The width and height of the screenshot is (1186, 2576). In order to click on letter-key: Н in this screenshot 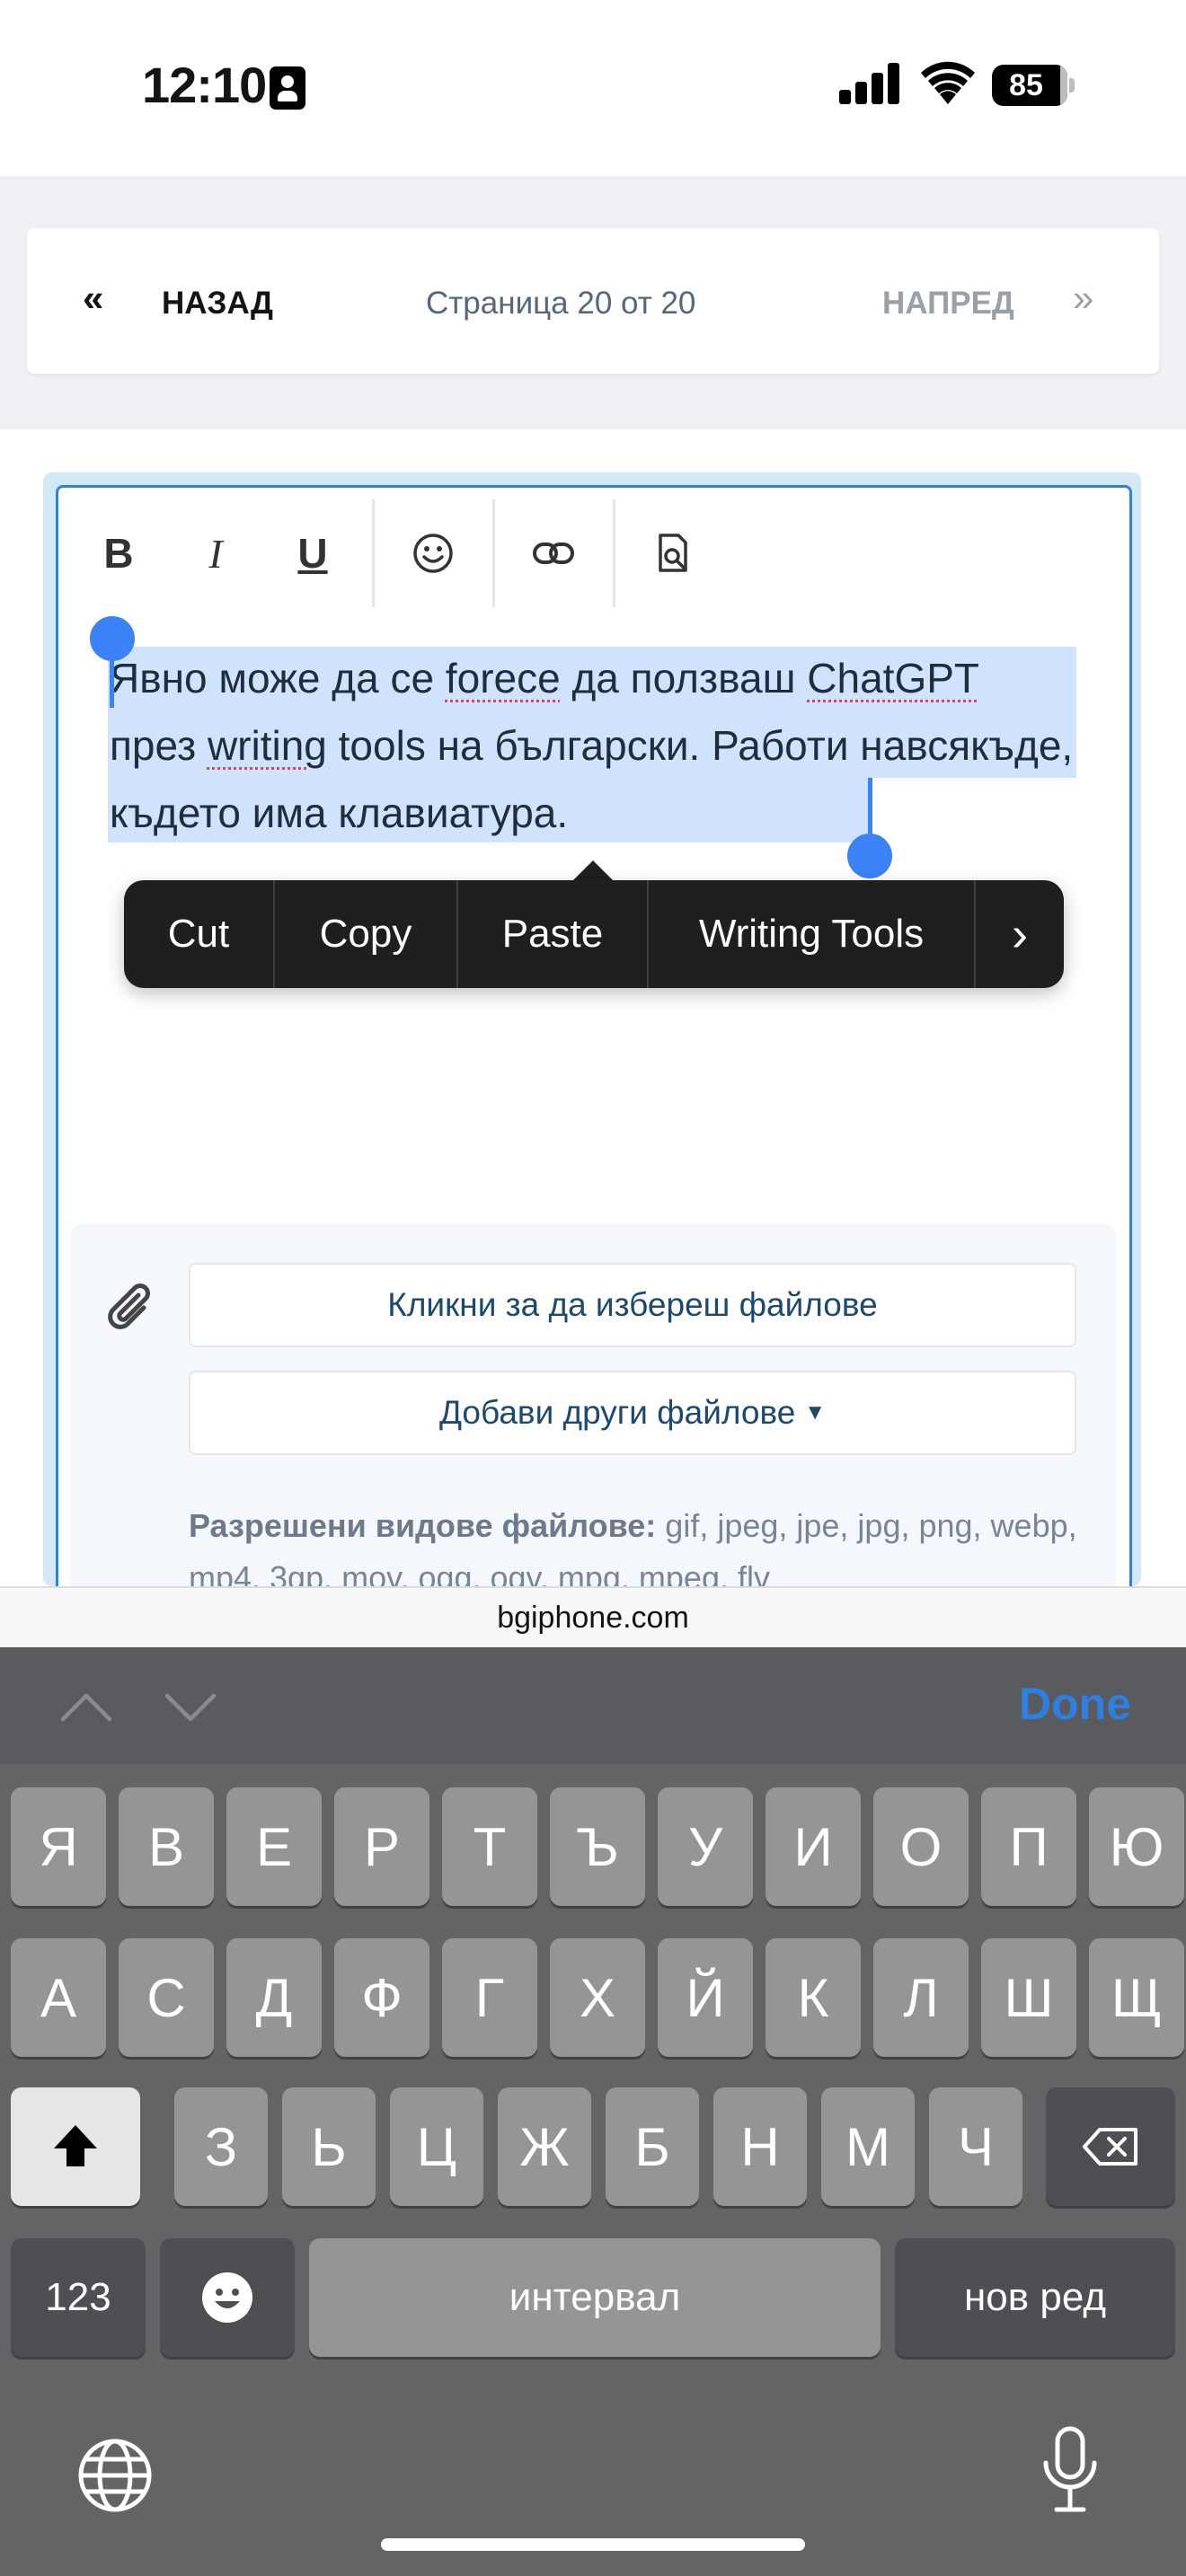, I will do `click(760, 2146)`.